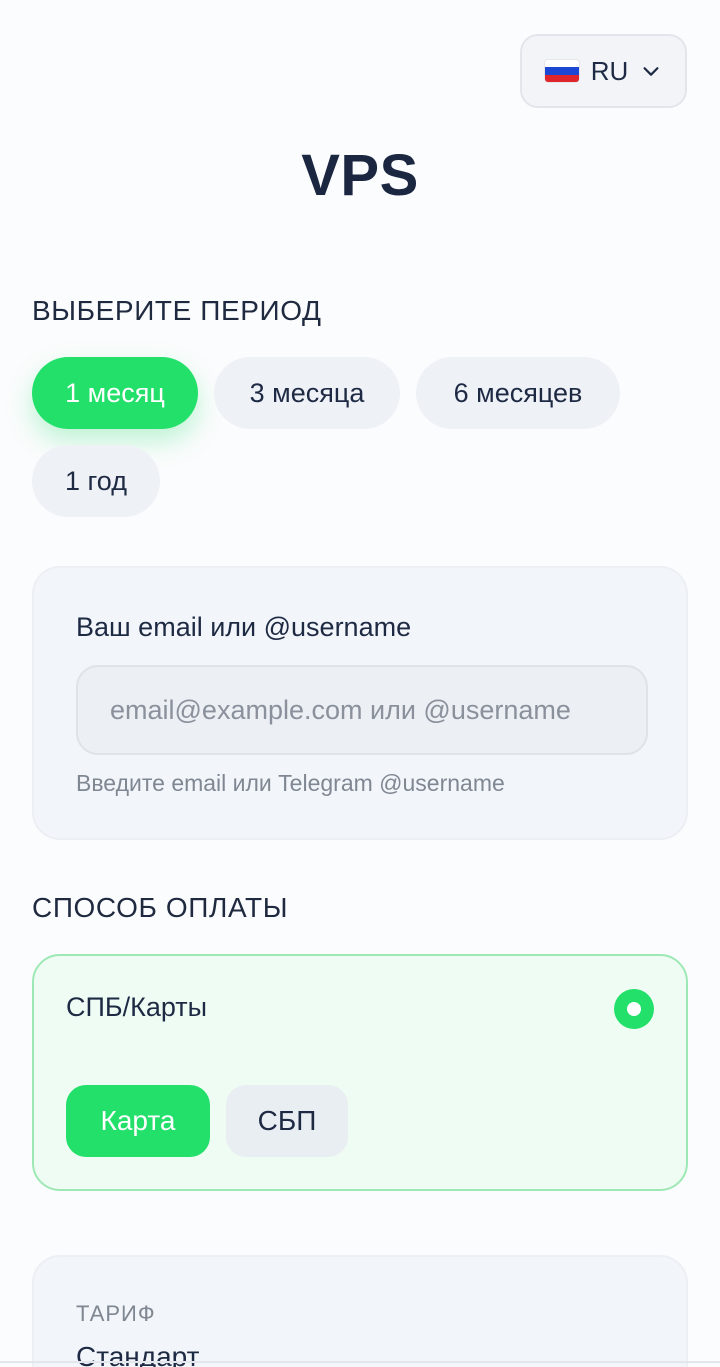  Describe the element at coordinates (160, 907) in the screenshot. I see `payment-section-label: СПОСОБ ОПЛАТЫ` at that location.